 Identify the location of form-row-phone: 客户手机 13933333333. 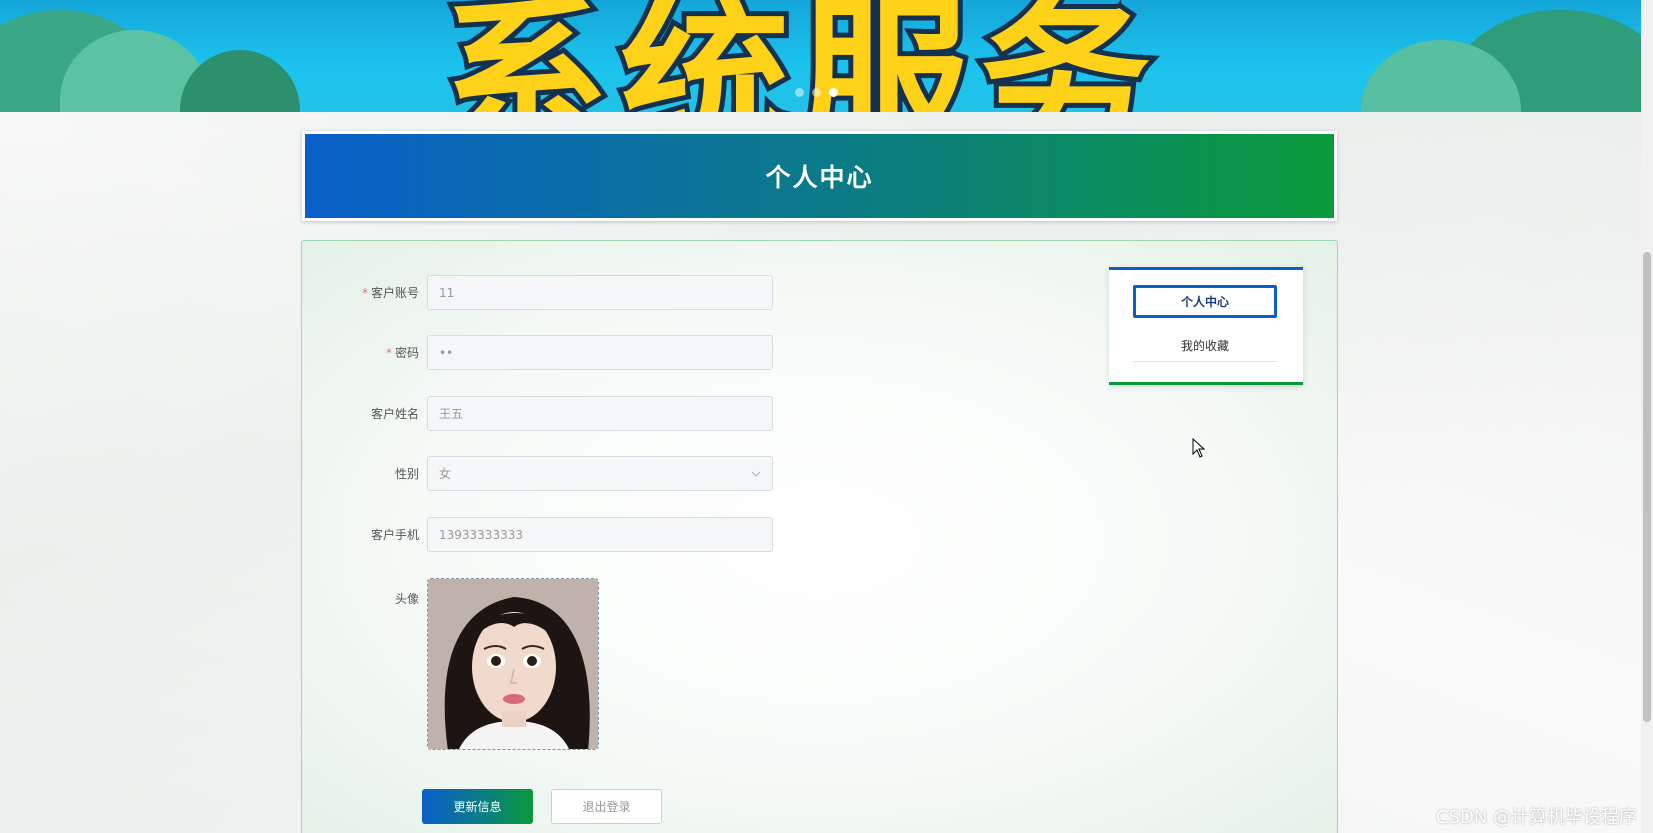
(537, 534).